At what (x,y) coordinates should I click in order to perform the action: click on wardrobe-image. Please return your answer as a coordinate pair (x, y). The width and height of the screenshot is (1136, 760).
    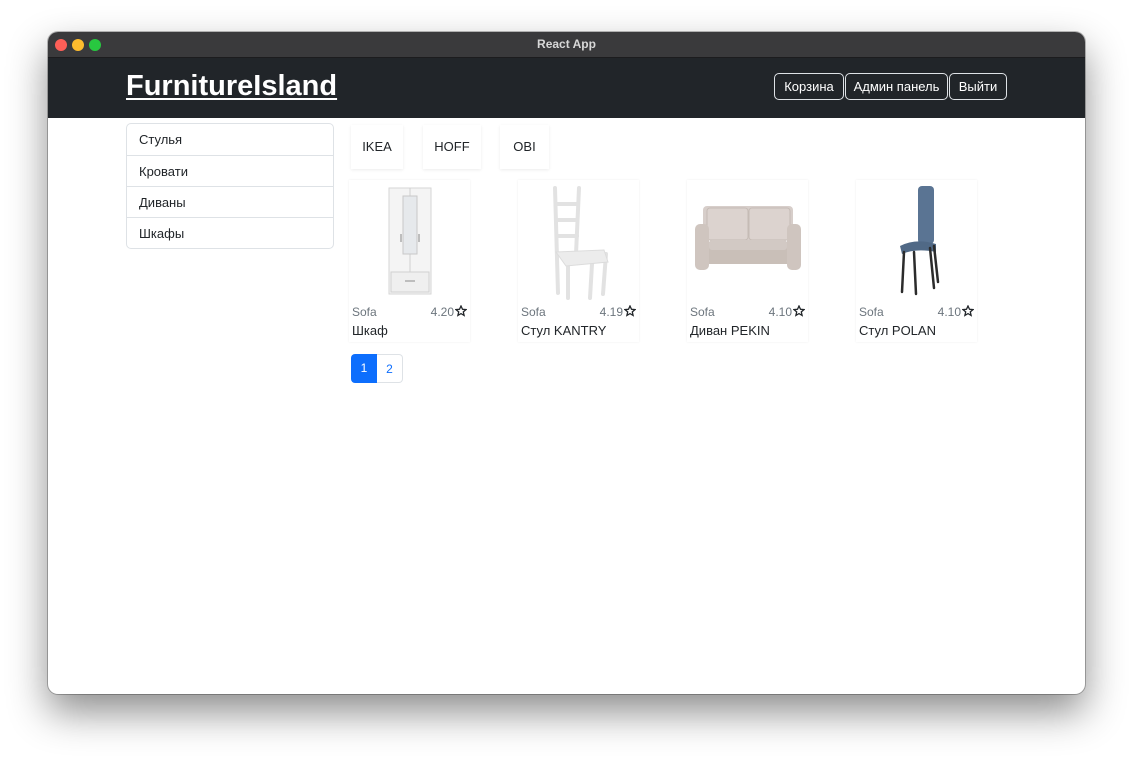
    Looking at the image, I should click on (410, 241).